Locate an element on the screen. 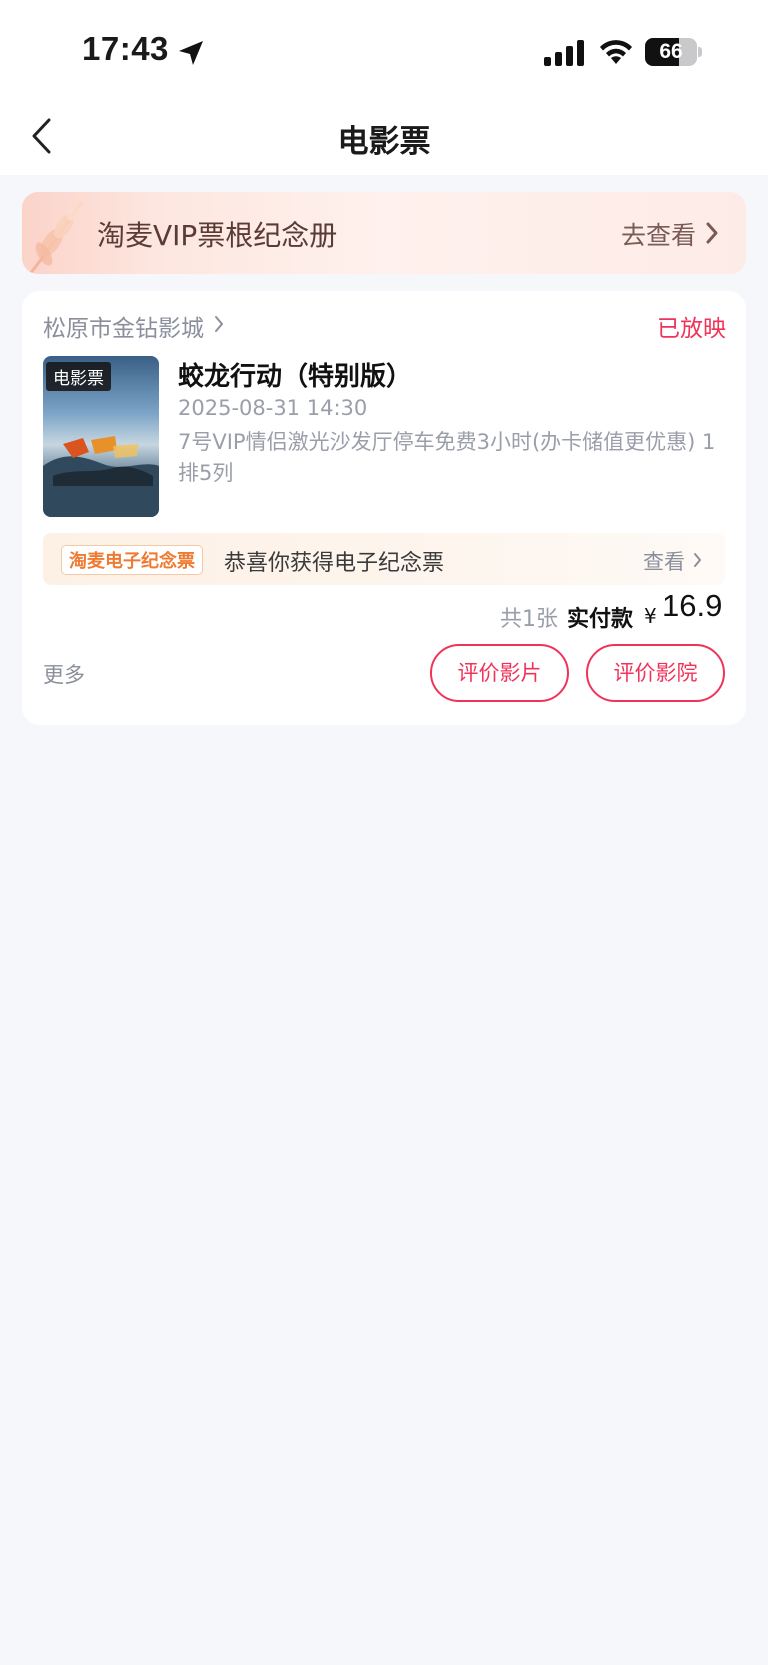 The height and width of the screenshot is (1665, 768). seat-info: 7号VIP情侣激光沙发厅停车免费3小时(办卡储值更优惠) 1排5列 is located at coordinates (447, 457).